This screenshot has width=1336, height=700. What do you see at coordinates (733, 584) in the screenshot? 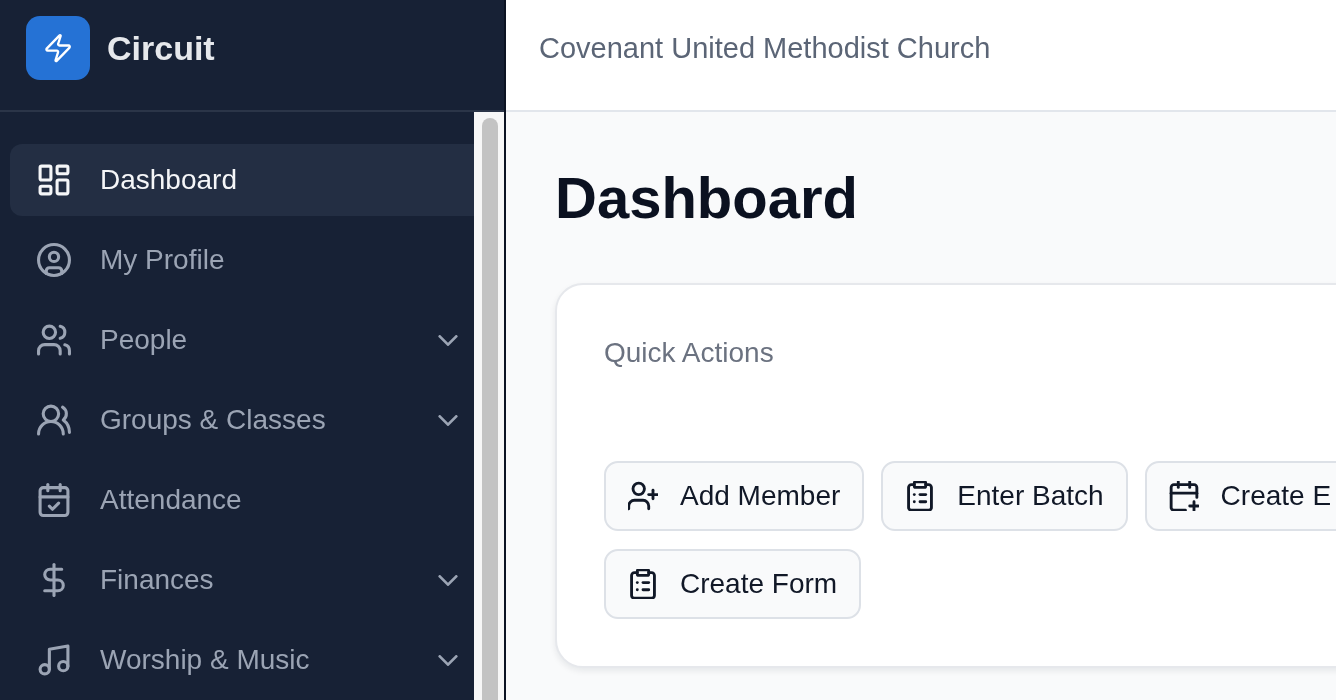
I see `quick-action-button: Create Form` at bounding box center [733, 584].